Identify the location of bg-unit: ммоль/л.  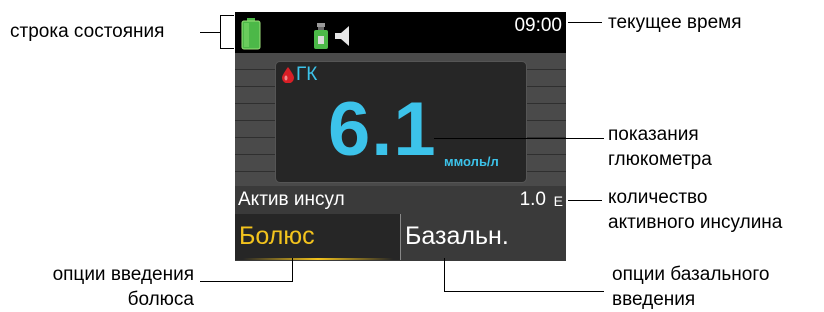
(471, 161).